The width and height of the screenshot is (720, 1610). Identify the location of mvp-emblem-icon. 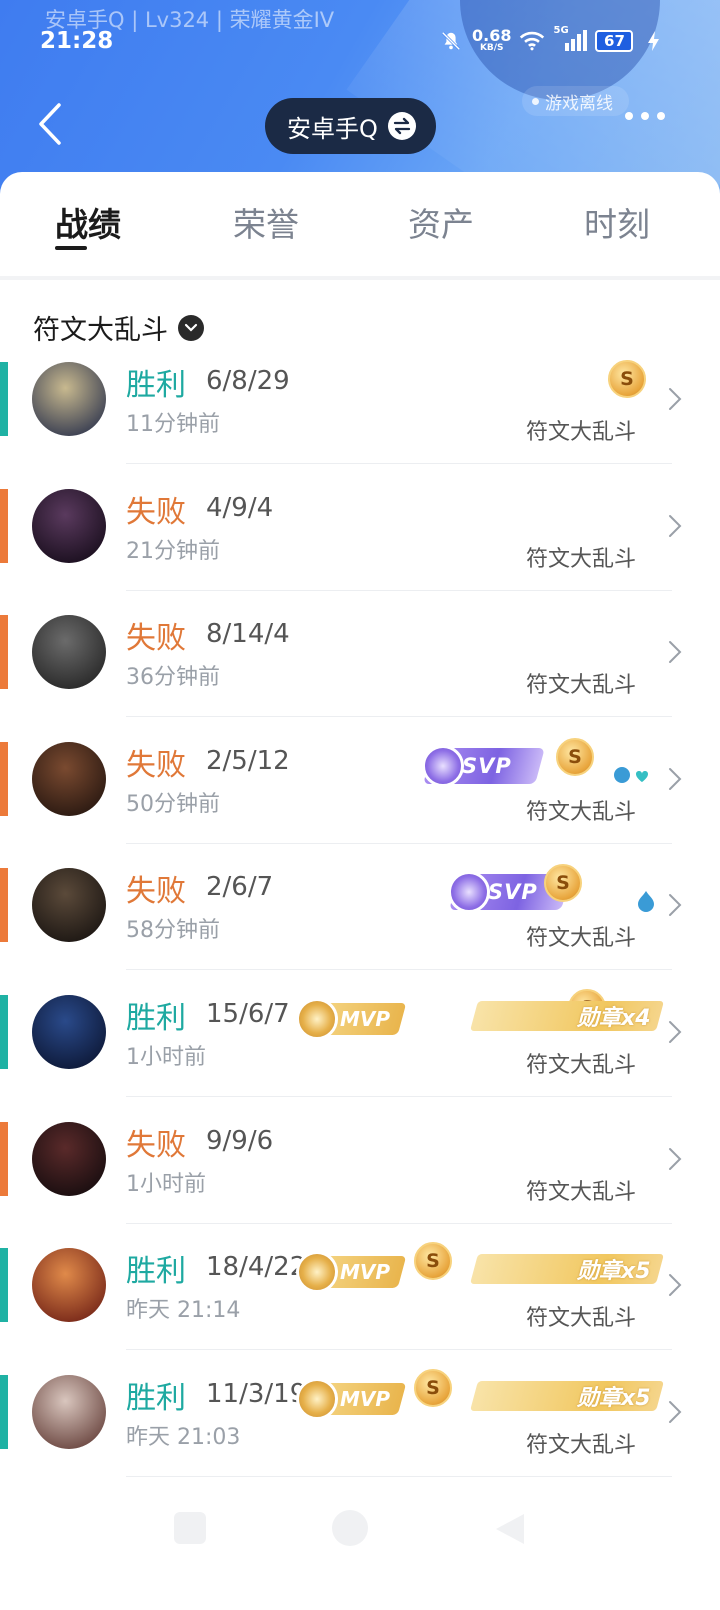
(317, 1398).